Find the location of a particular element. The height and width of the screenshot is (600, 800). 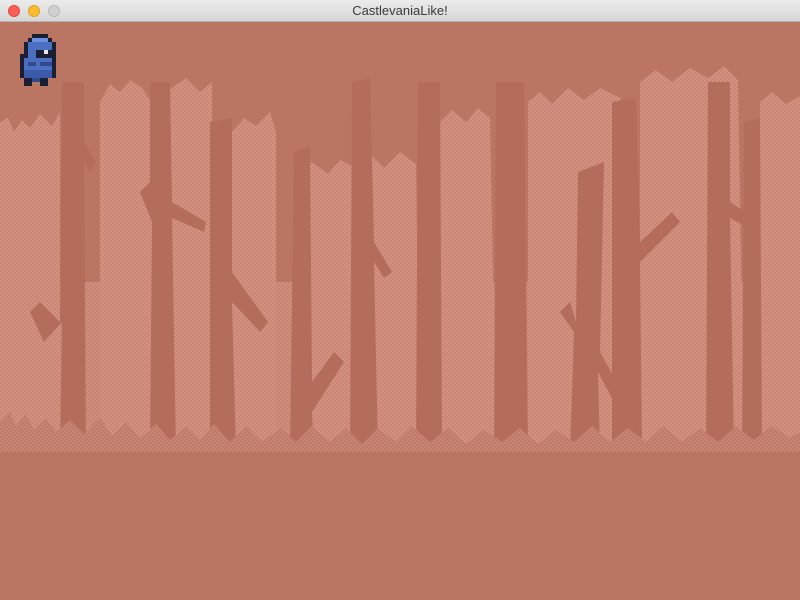

window-title: CastlevaniaLike! is located at coordinates (400, 10).